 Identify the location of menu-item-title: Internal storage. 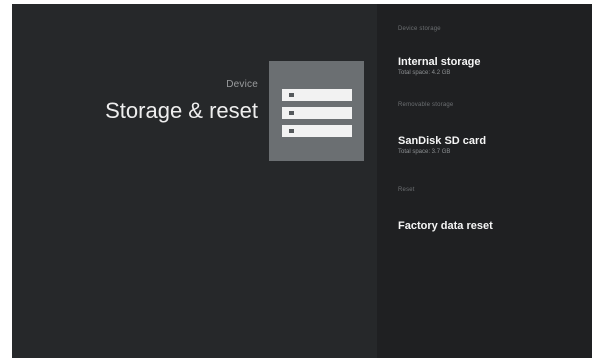
(439, 62).